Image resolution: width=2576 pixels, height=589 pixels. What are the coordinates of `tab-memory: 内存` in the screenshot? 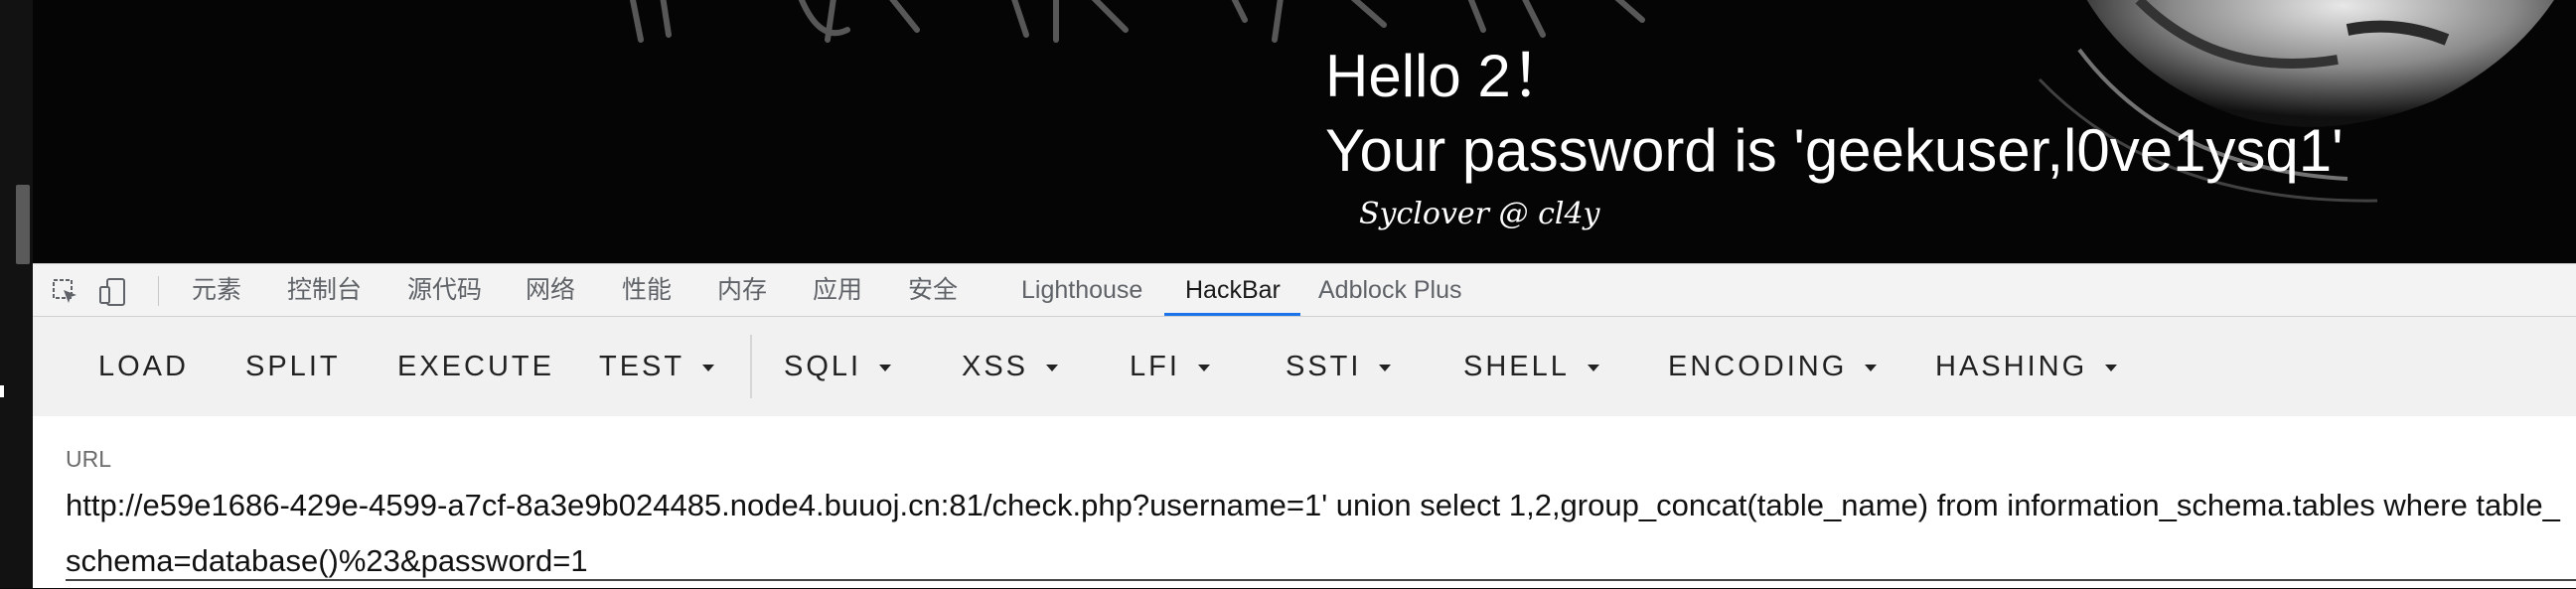 It's located at (742, 290).